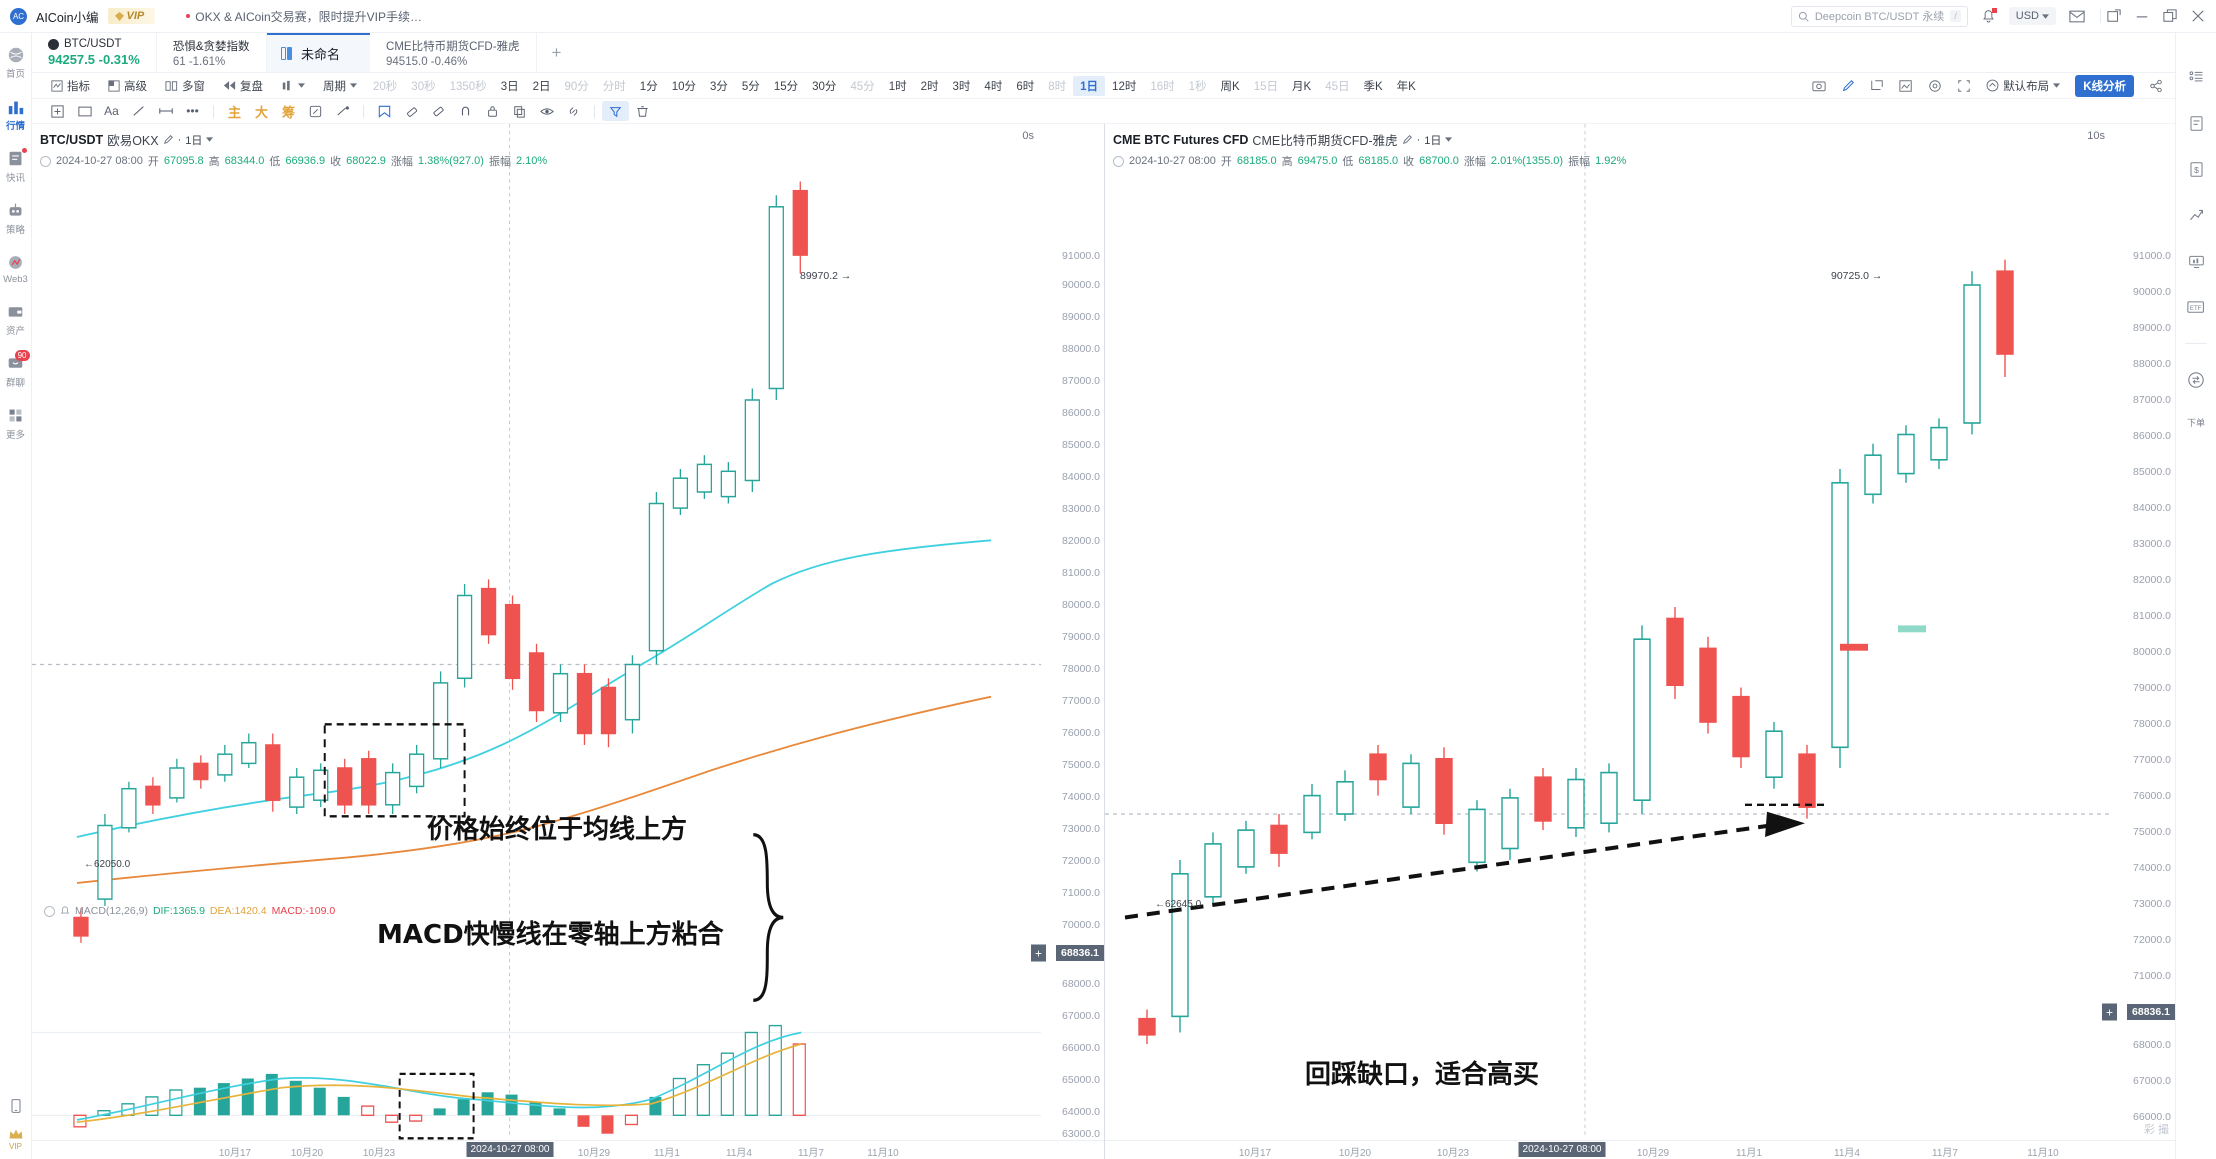  What do you see at coordinates (2156, 86) in the screenshot?
I see `share-icon` at bounding box center [2156, 86].